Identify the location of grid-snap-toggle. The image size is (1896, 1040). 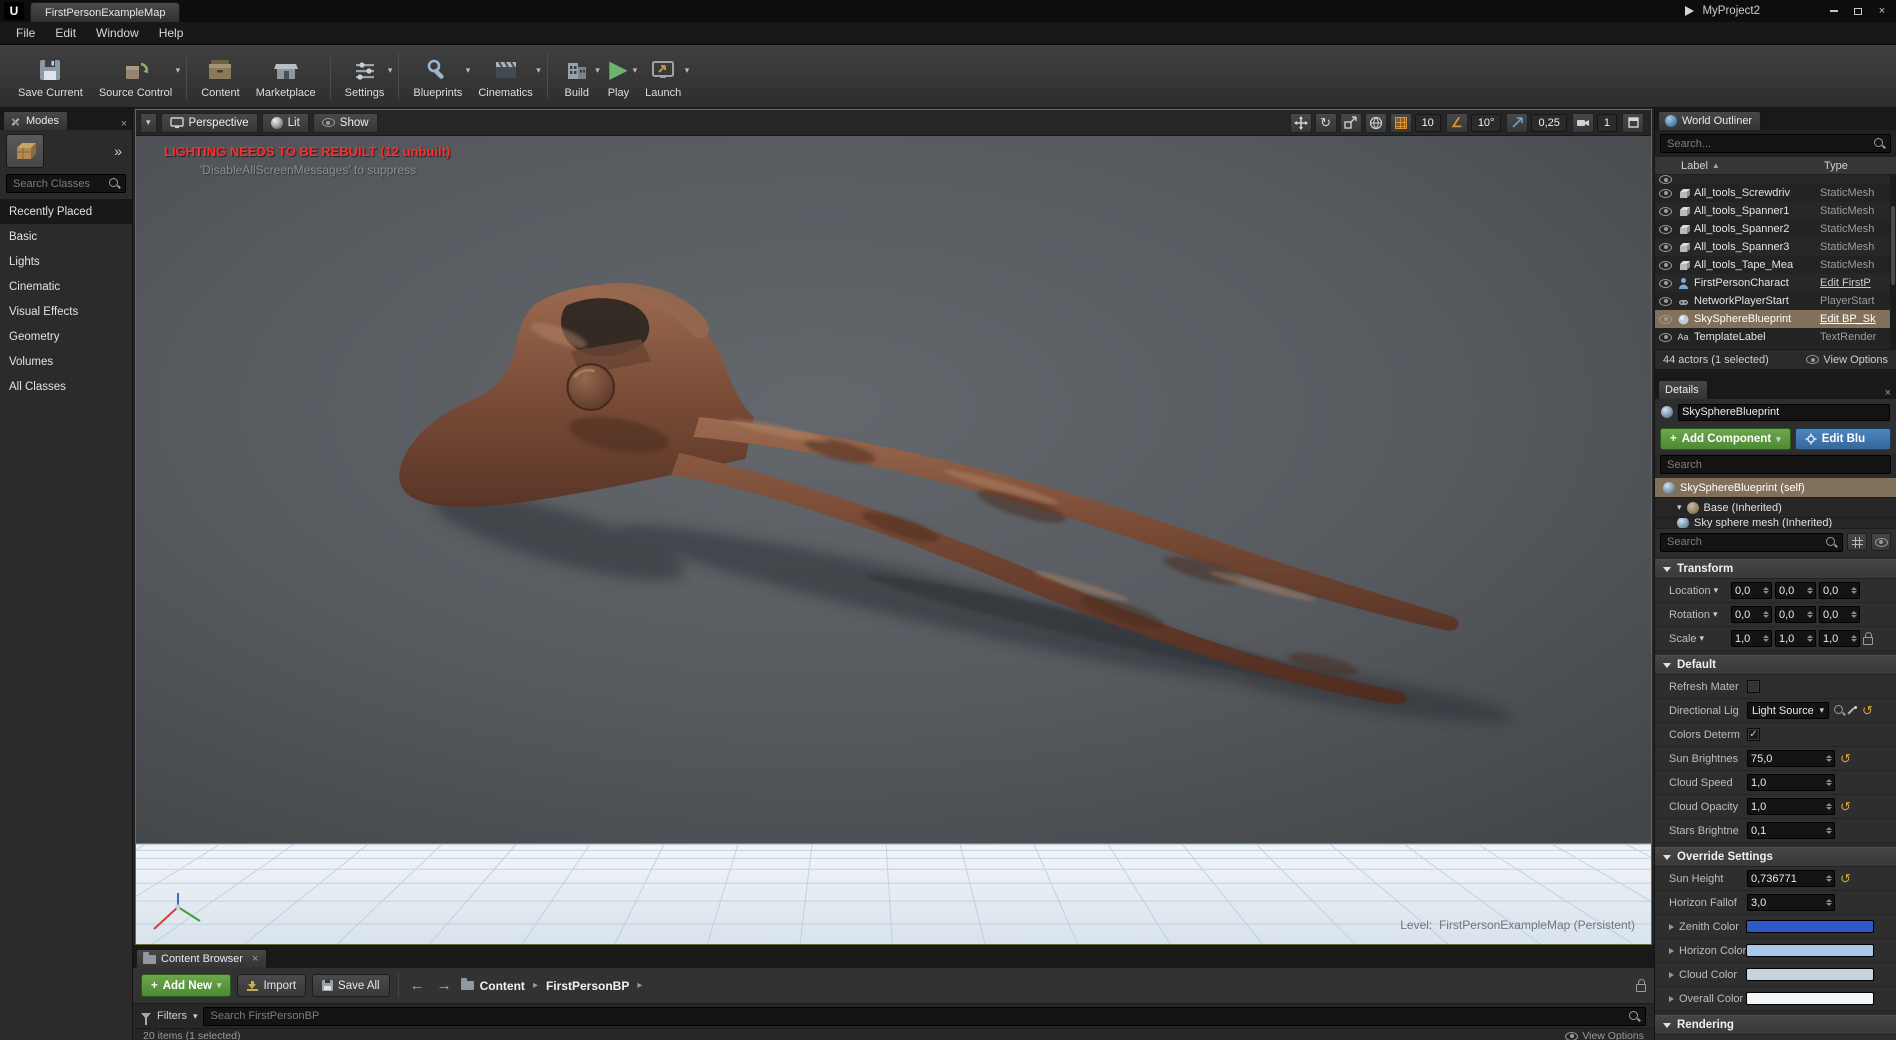
(1400, 122).